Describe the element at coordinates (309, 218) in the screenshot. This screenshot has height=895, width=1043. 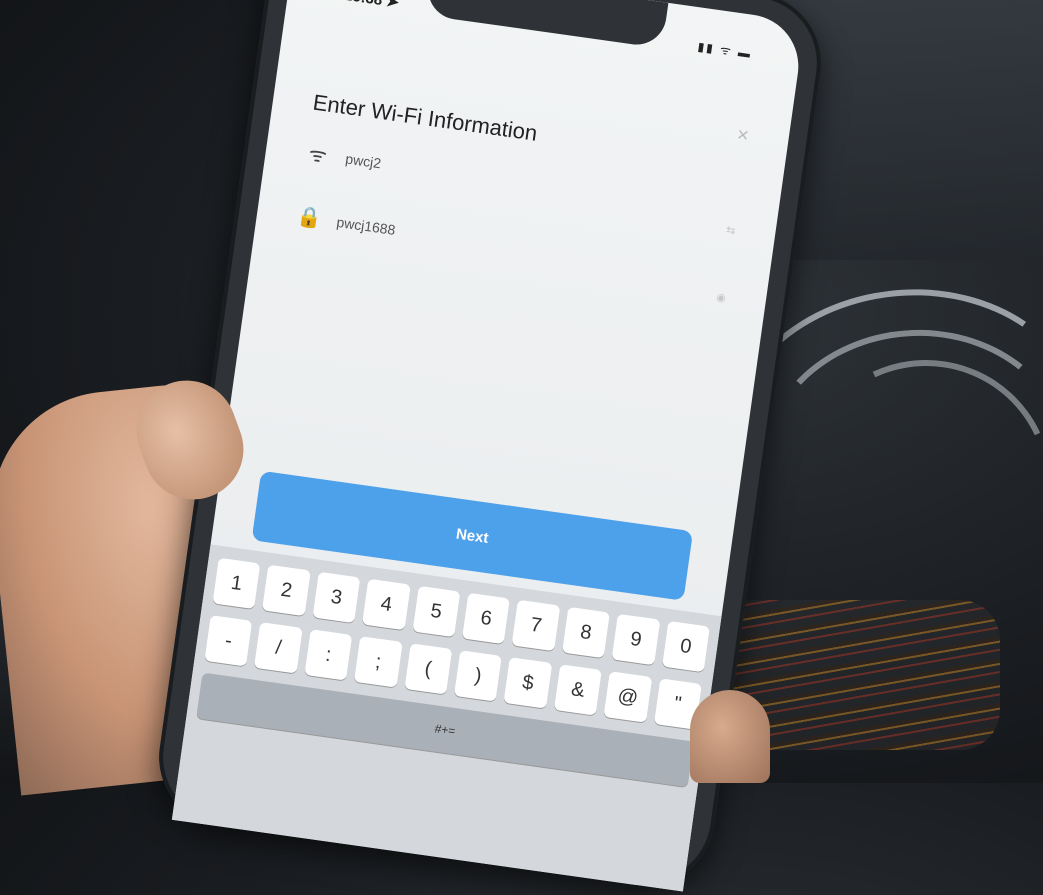
I see `lock-icon: 🔒` at that location.